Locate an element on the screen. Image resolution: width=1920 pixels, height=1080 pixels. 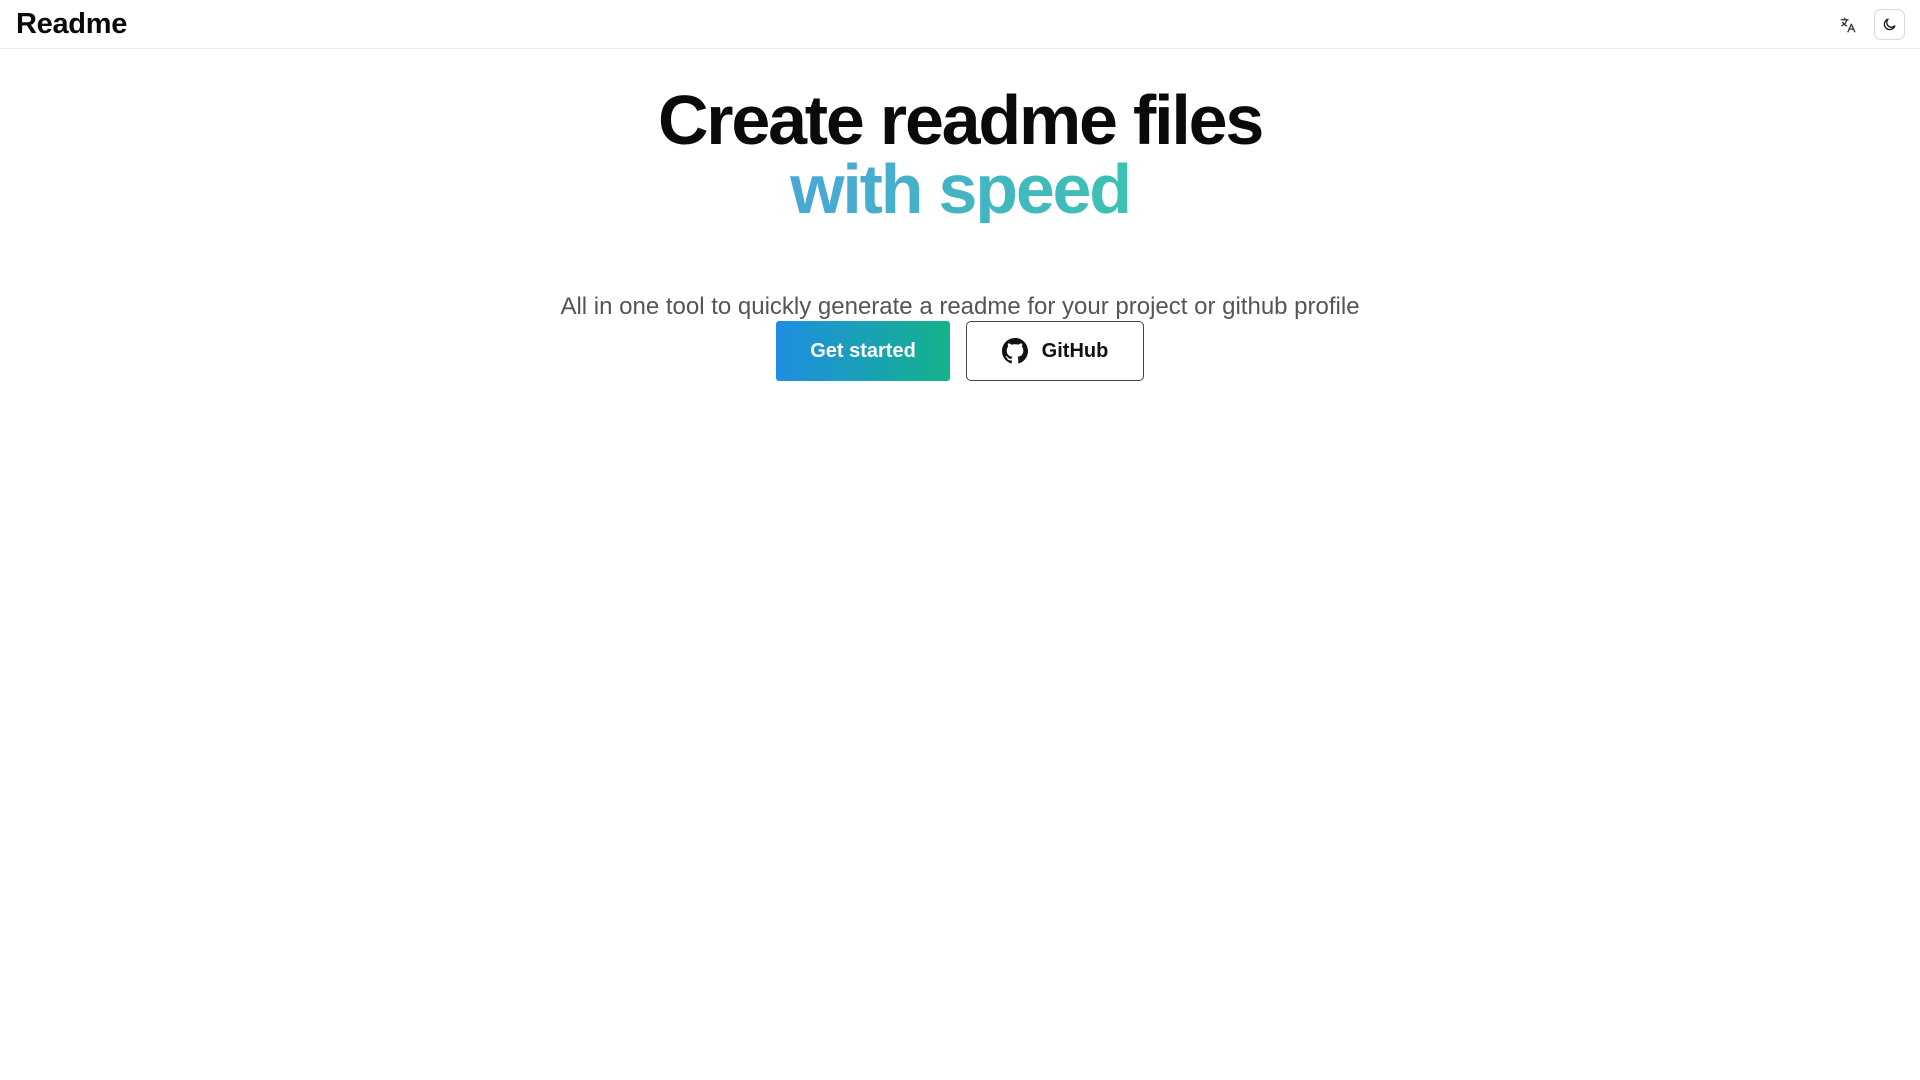
moon-icon is located at coordinates (1889, 24).